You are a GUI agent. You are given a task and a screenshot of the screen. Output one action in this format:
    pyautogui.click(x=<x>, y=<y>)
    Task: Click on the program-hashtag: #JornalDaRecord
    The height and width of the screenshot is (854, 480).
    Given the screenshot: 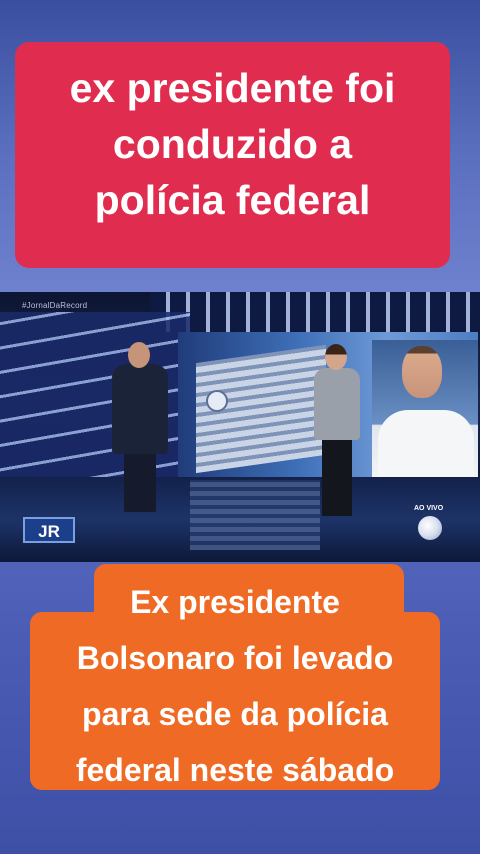 What is the action you would take?
    pyautogui.click(x=55, y=305)
    